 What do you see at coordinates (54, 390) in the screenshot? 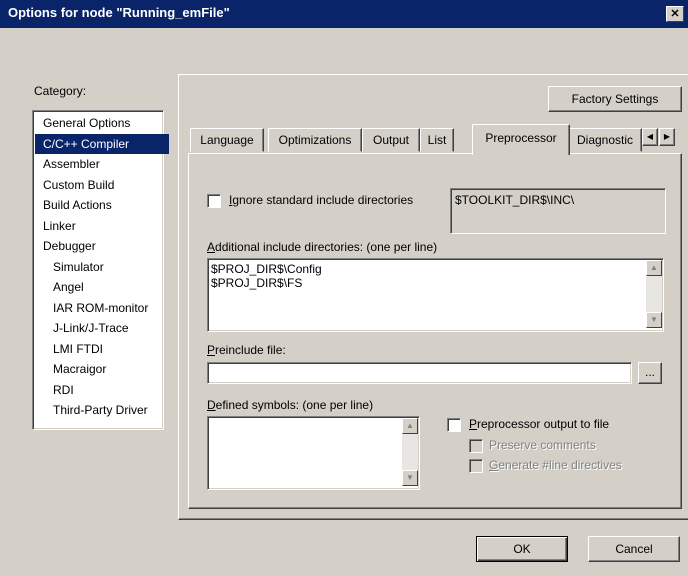
I see `category-item: RDI` at bounding box center [54, 390].